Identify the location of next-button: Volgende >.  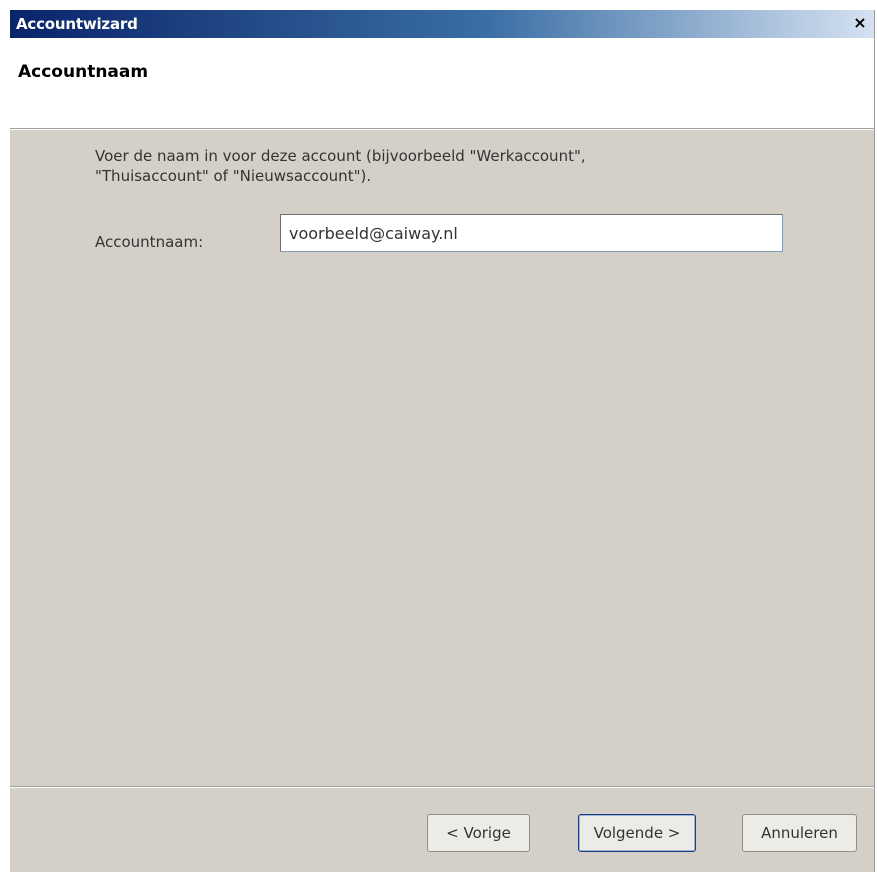
(637, 833).